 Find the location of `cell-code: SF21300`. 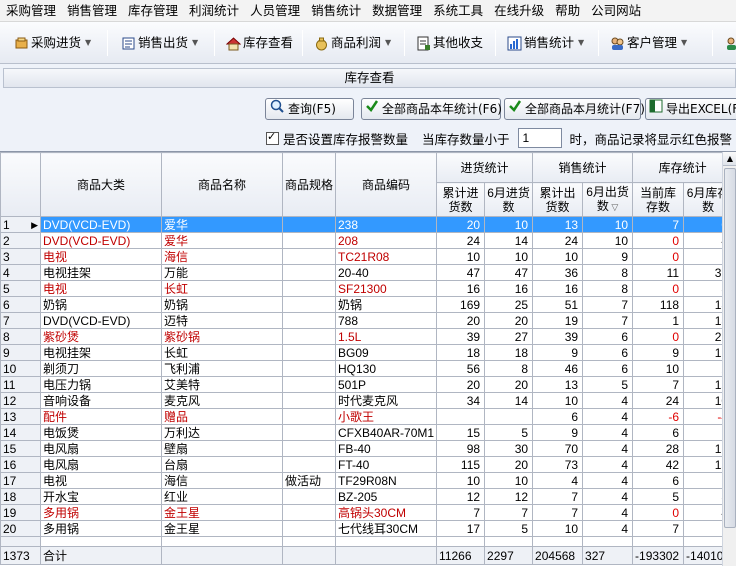

cell-code: SF21300 is located at coordinates (386, 288).